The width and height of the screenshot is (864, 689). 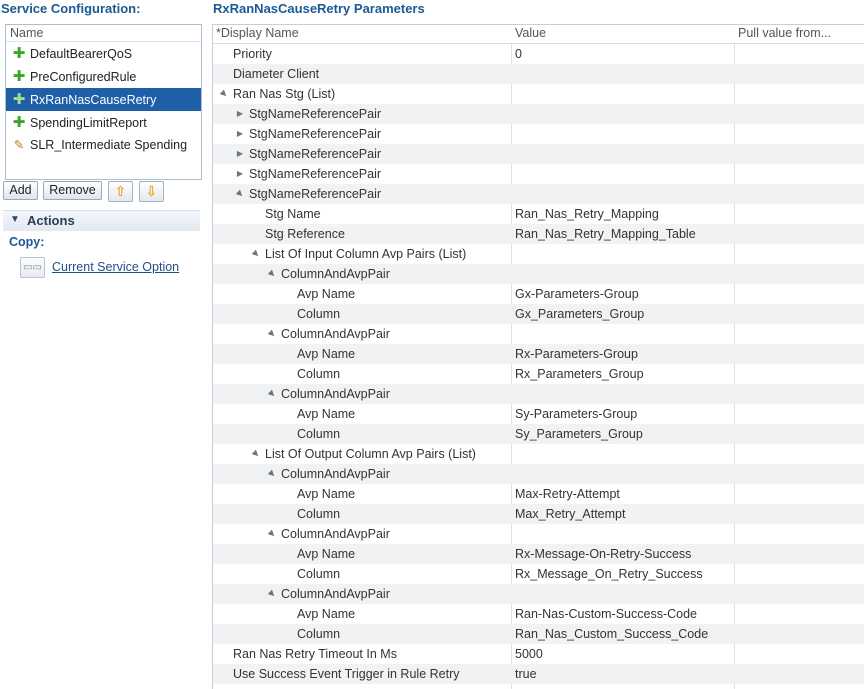 I want to click on service-list-item: ✚ RxRanNasCauseRetry, so click(x=103, y=99).